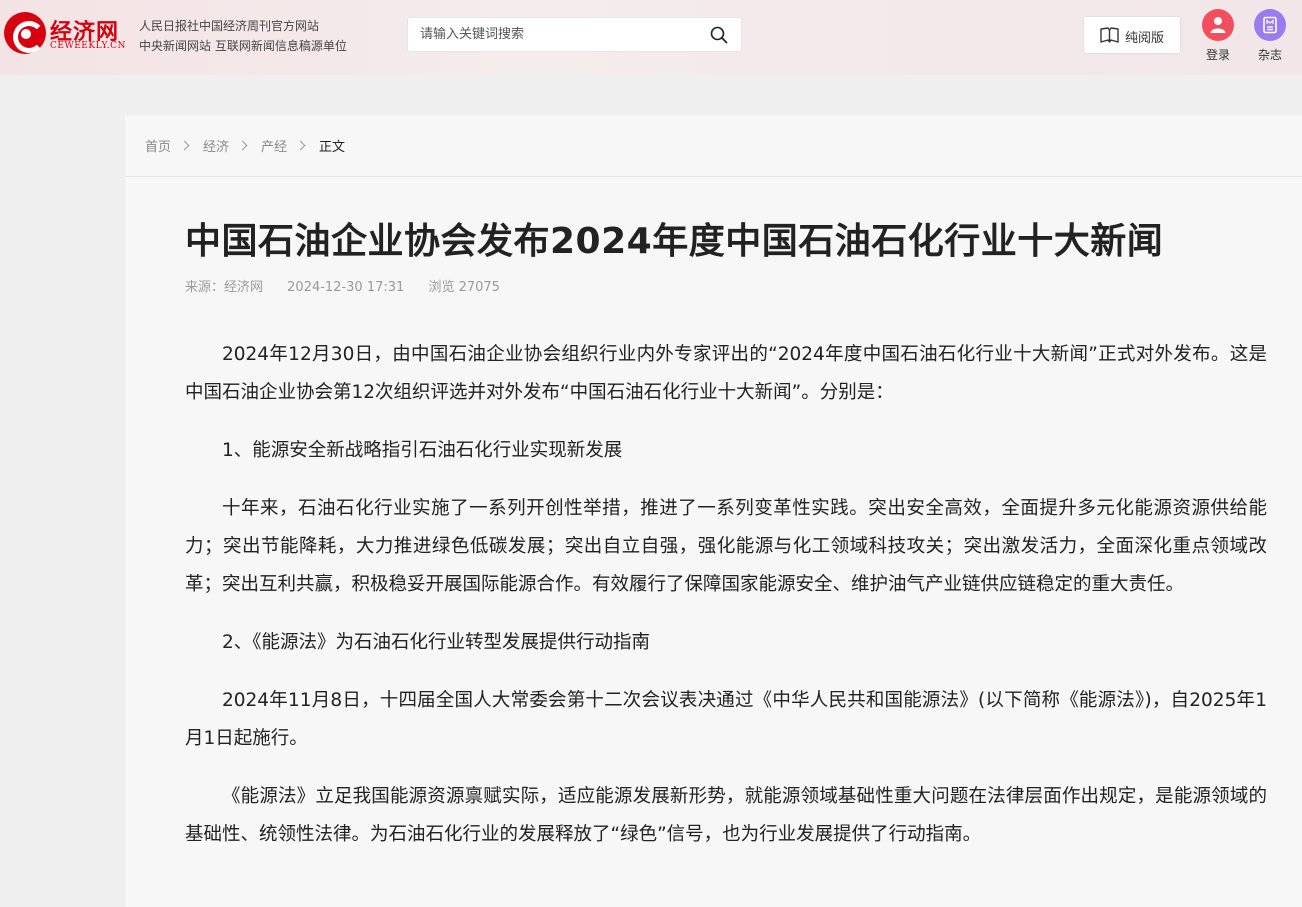  I want to click on user-icon, so click(1218, 25).